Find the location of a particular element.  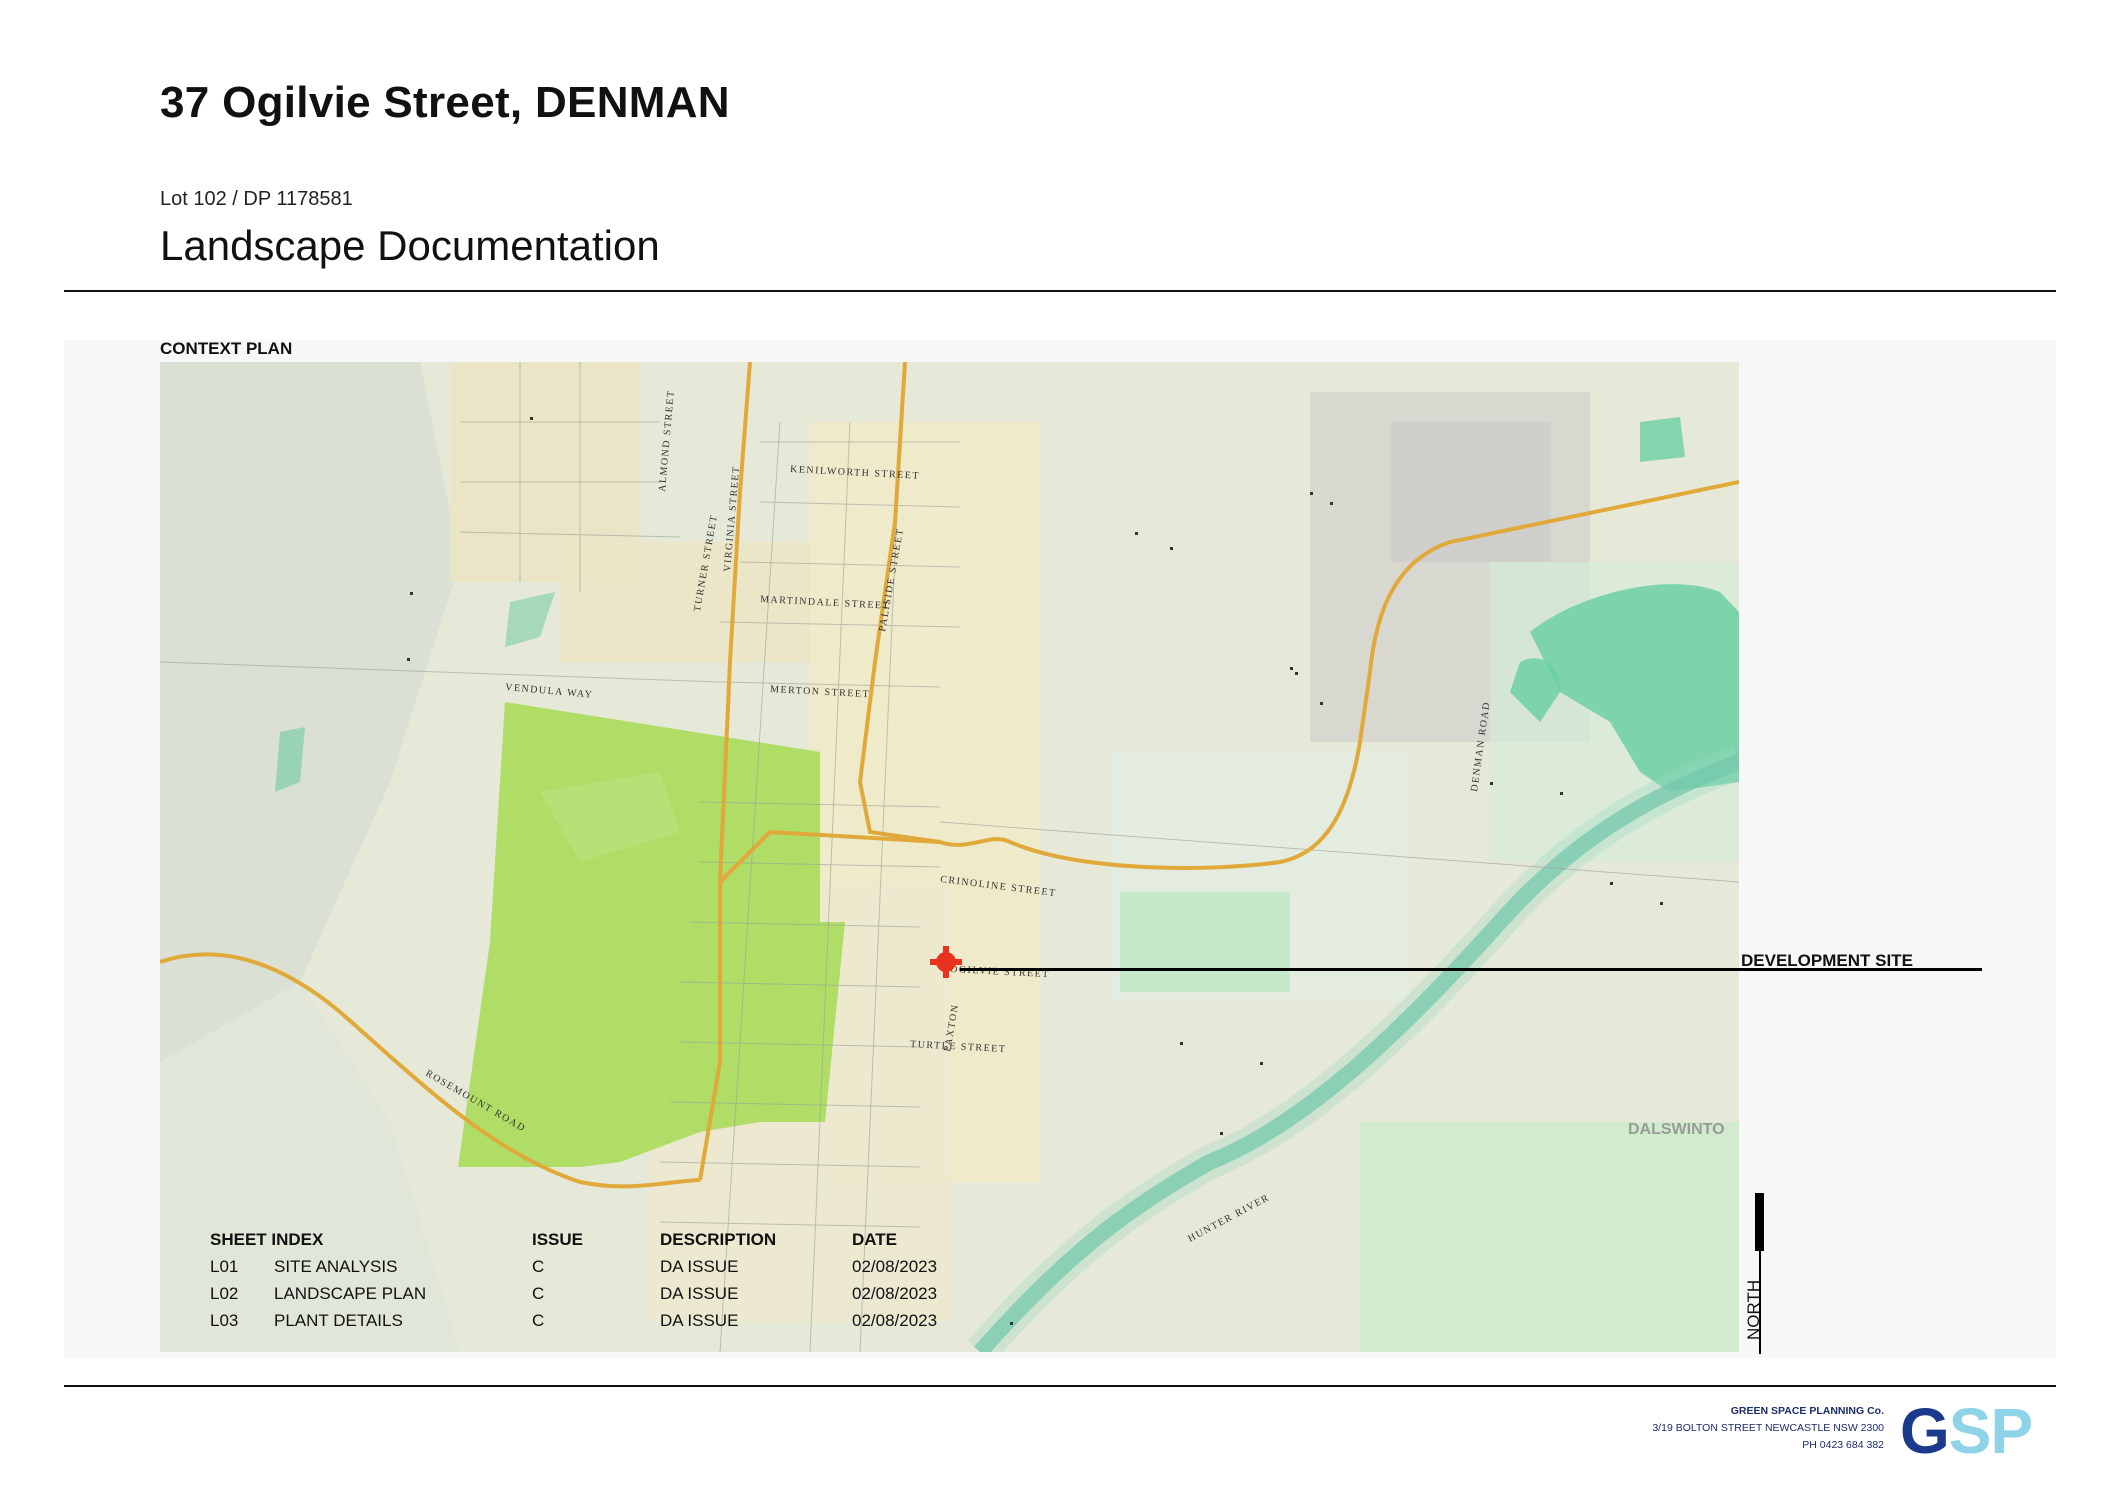

table-row: L01 SITE ANALYSIS C DA ISSUE 02/08/2023 is located at coordinates (580, 1270).